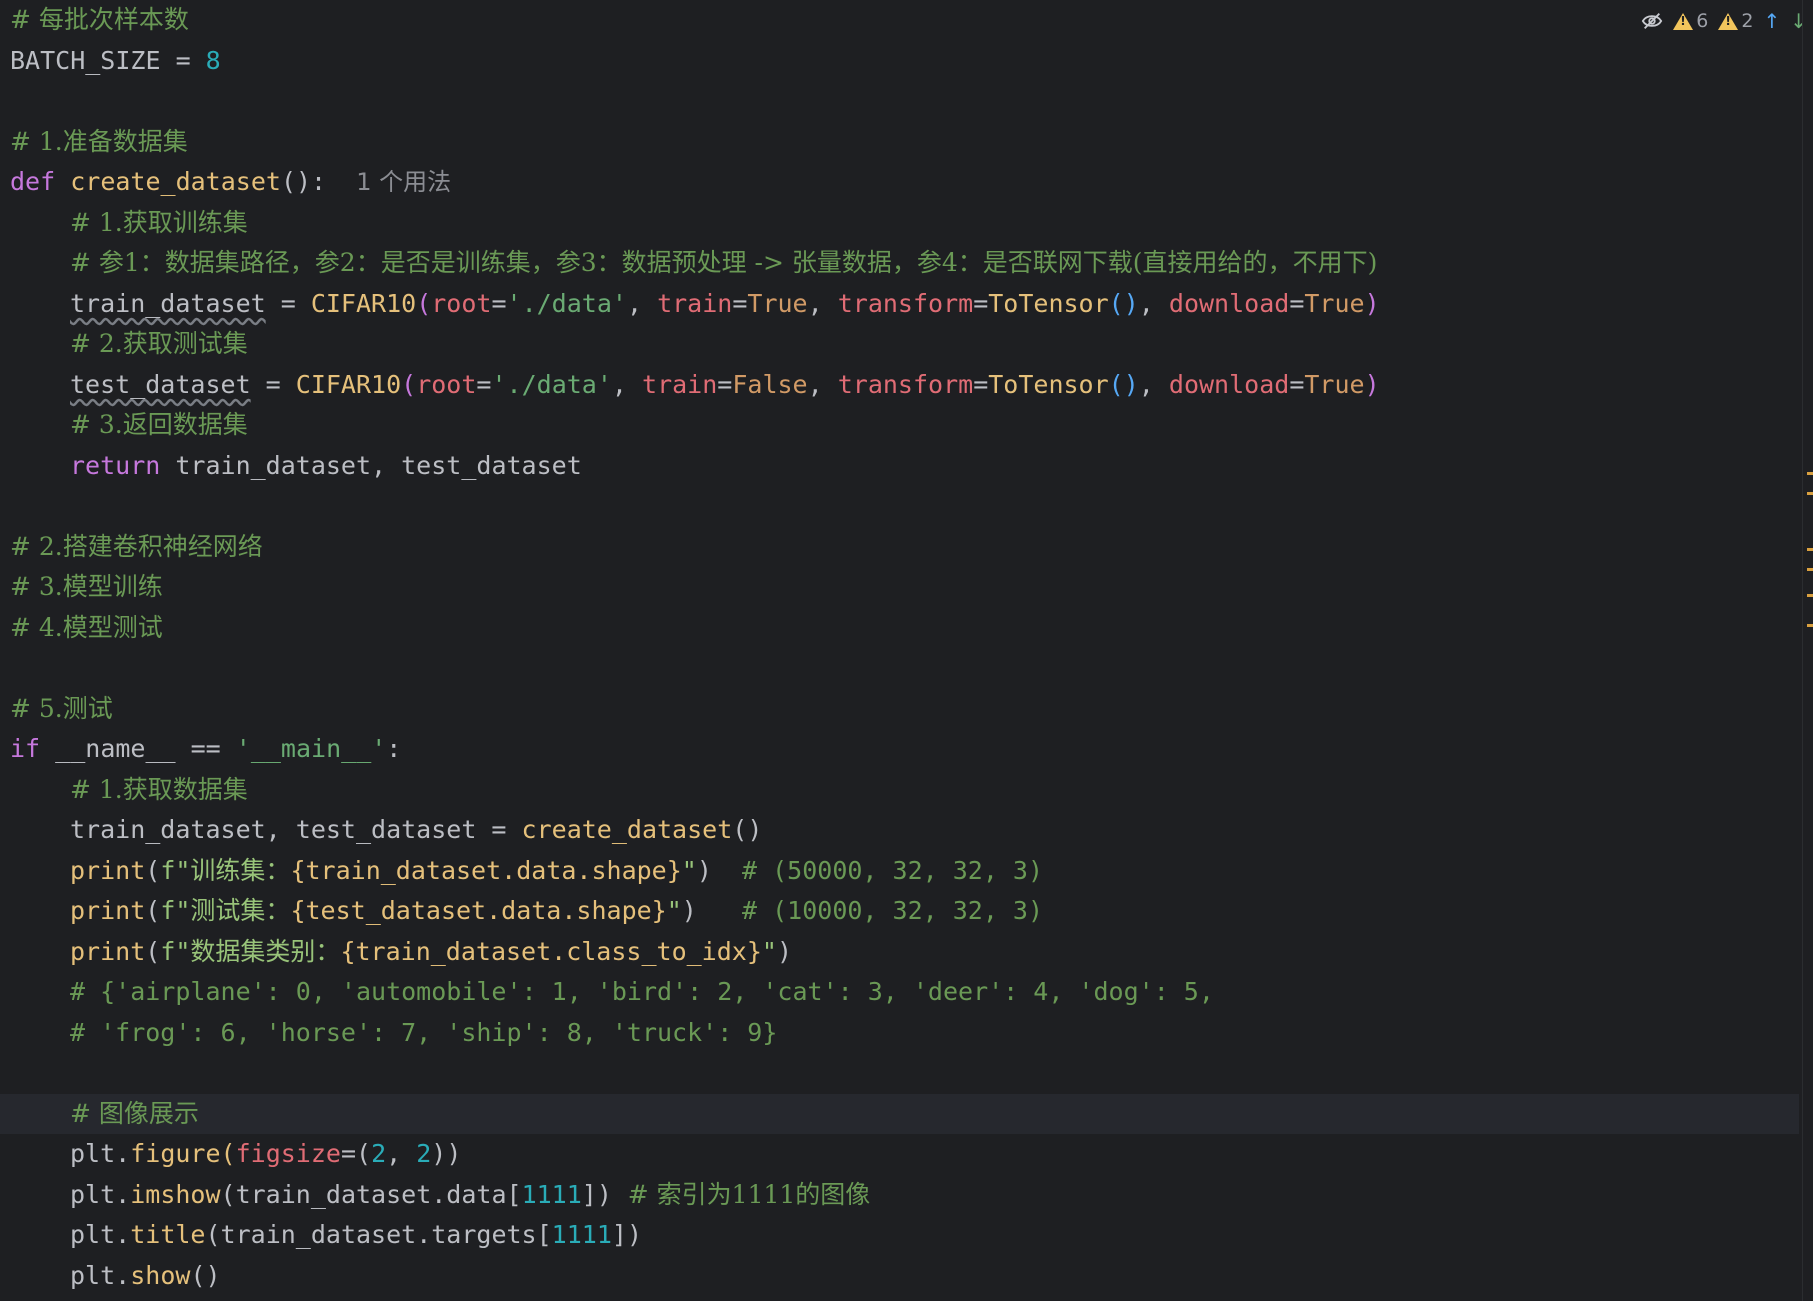 This screenshot has height=1301, width=1813. Describe the element at coordinates (1229, 384) in the screenshot. I see `param: download` at that location.